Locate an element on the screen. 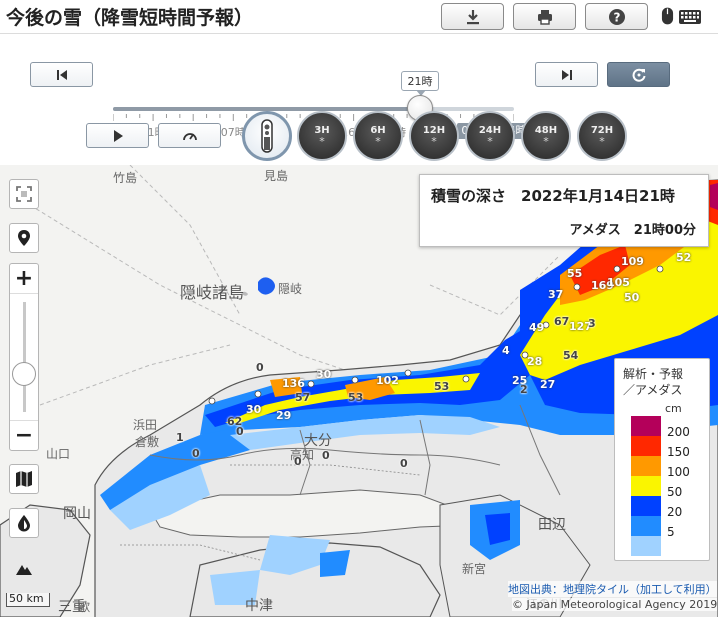  amedas-value: 57 is located at coordinates (302, 397).